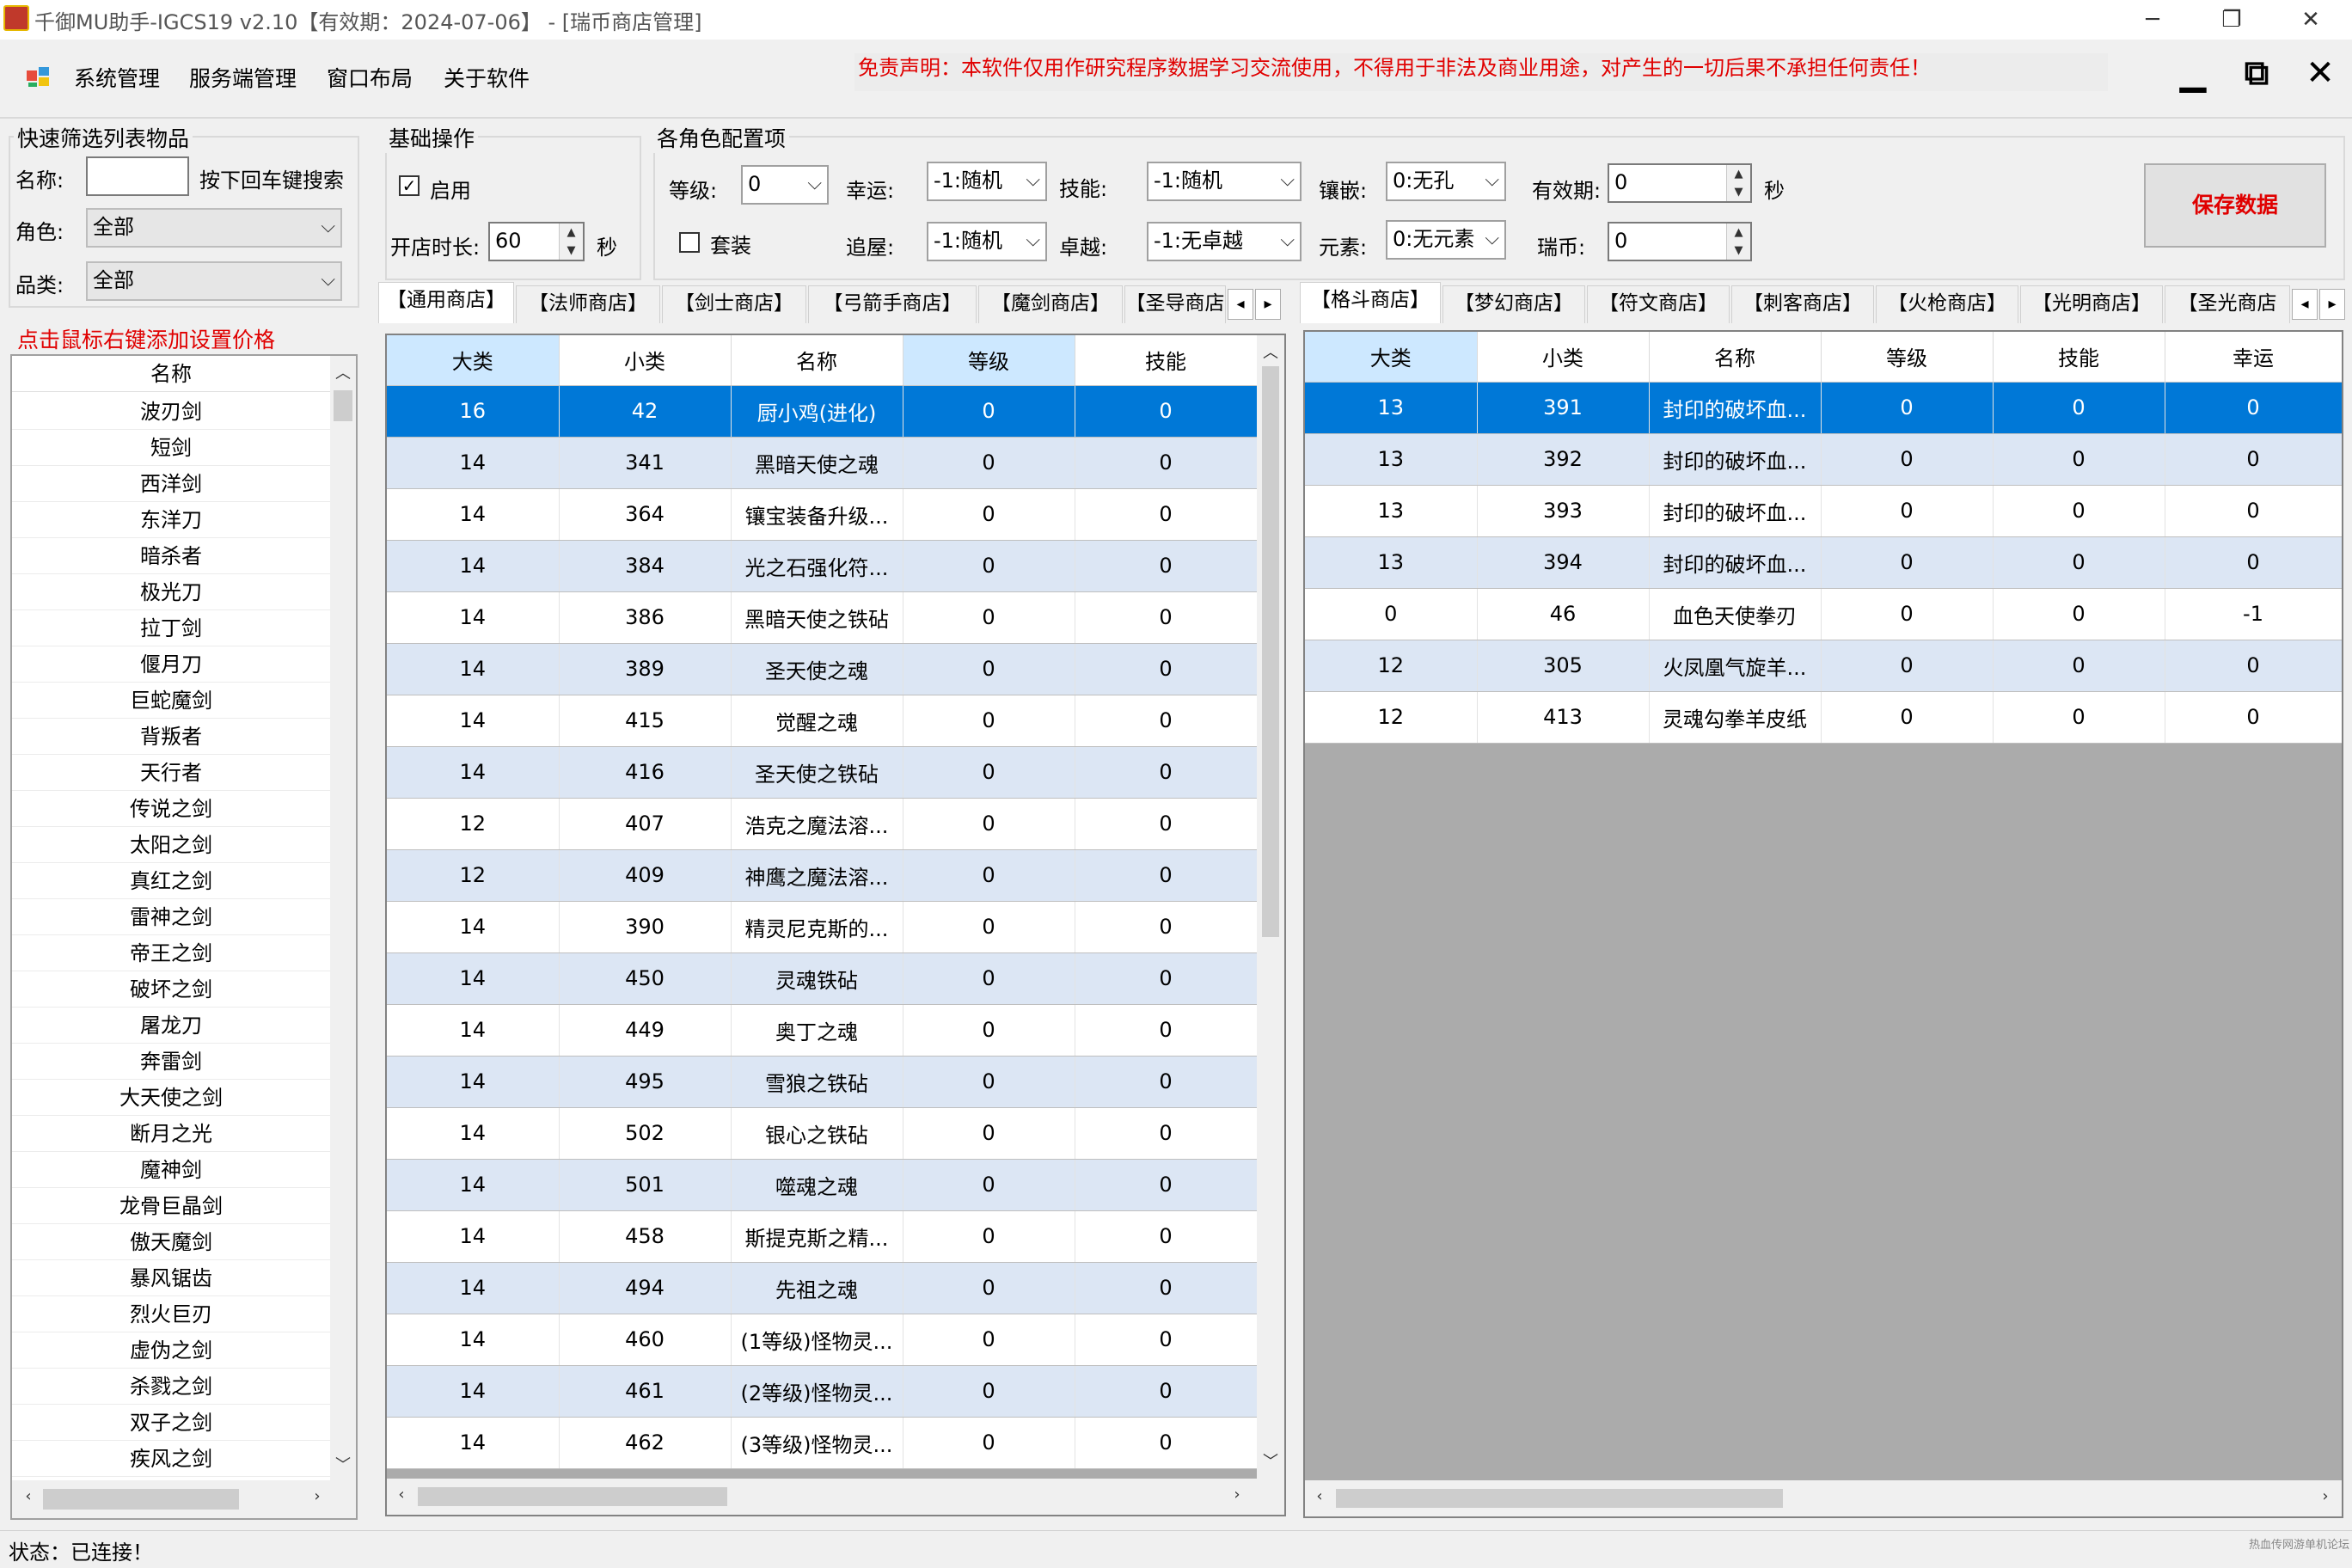  Describe the element at coordinates (2253, 357) in the screenshot. I see `column-header: 幸运` at that location.